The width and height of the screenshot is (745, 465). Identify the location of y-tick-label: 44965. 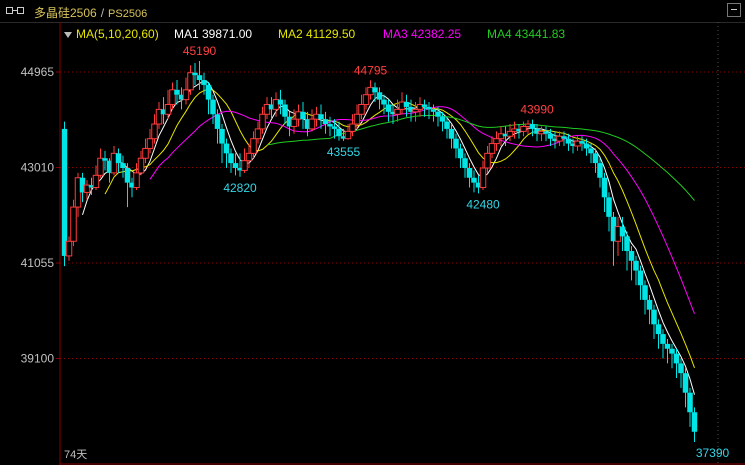
(38, 72).